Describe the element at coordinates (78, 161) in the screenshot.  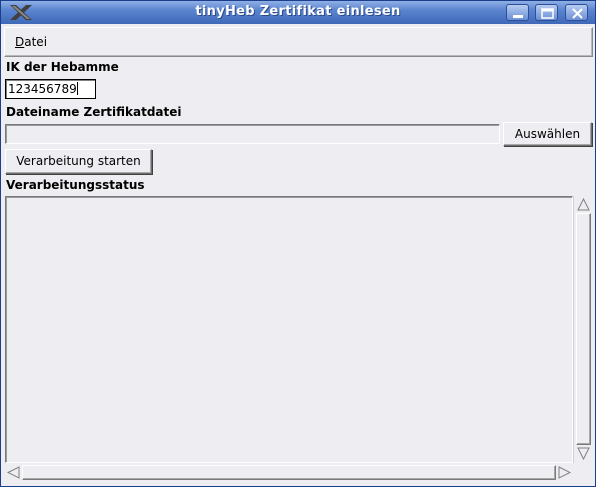
I see `start-processing-button: Verarbeitung starten` at that location.